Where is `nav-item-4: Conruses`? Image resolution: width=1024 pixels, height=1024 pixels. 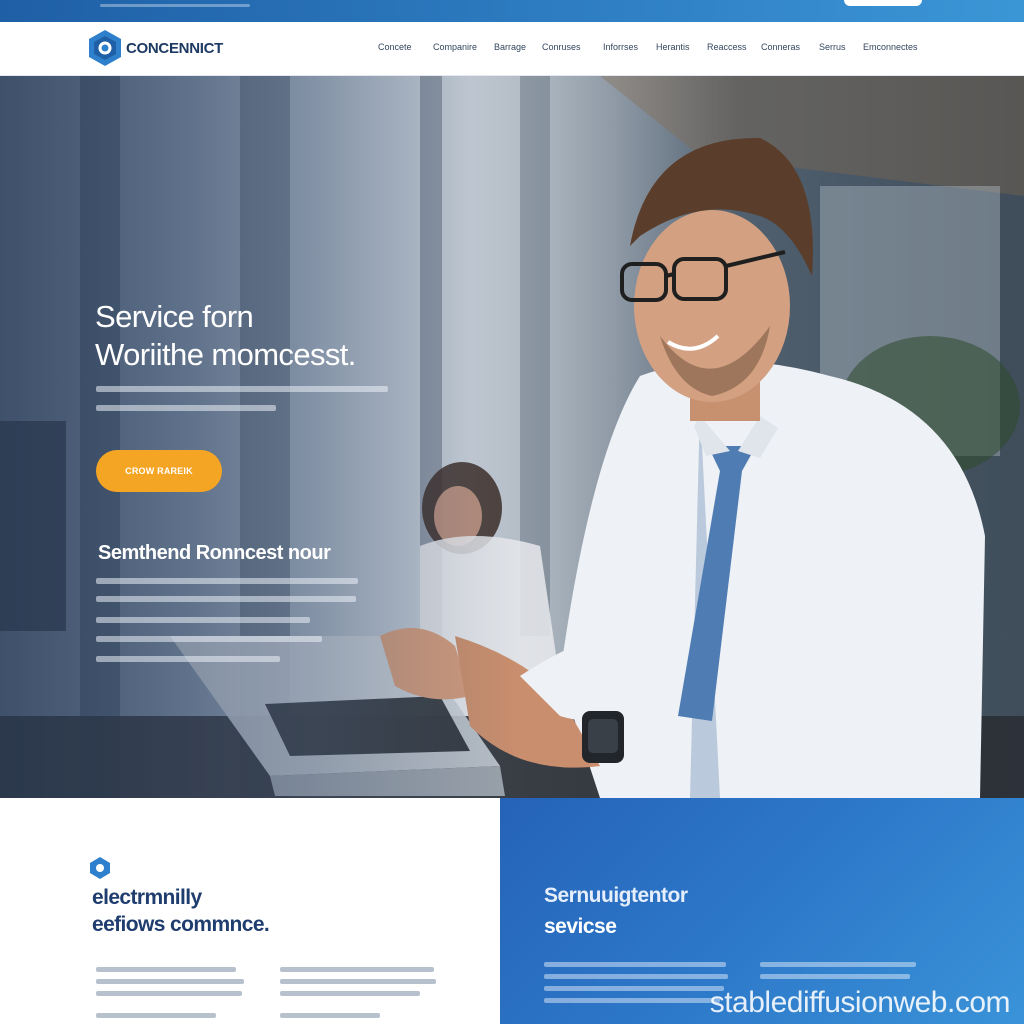
nav-item-4: Conruses is located at coordinates (572, 47).